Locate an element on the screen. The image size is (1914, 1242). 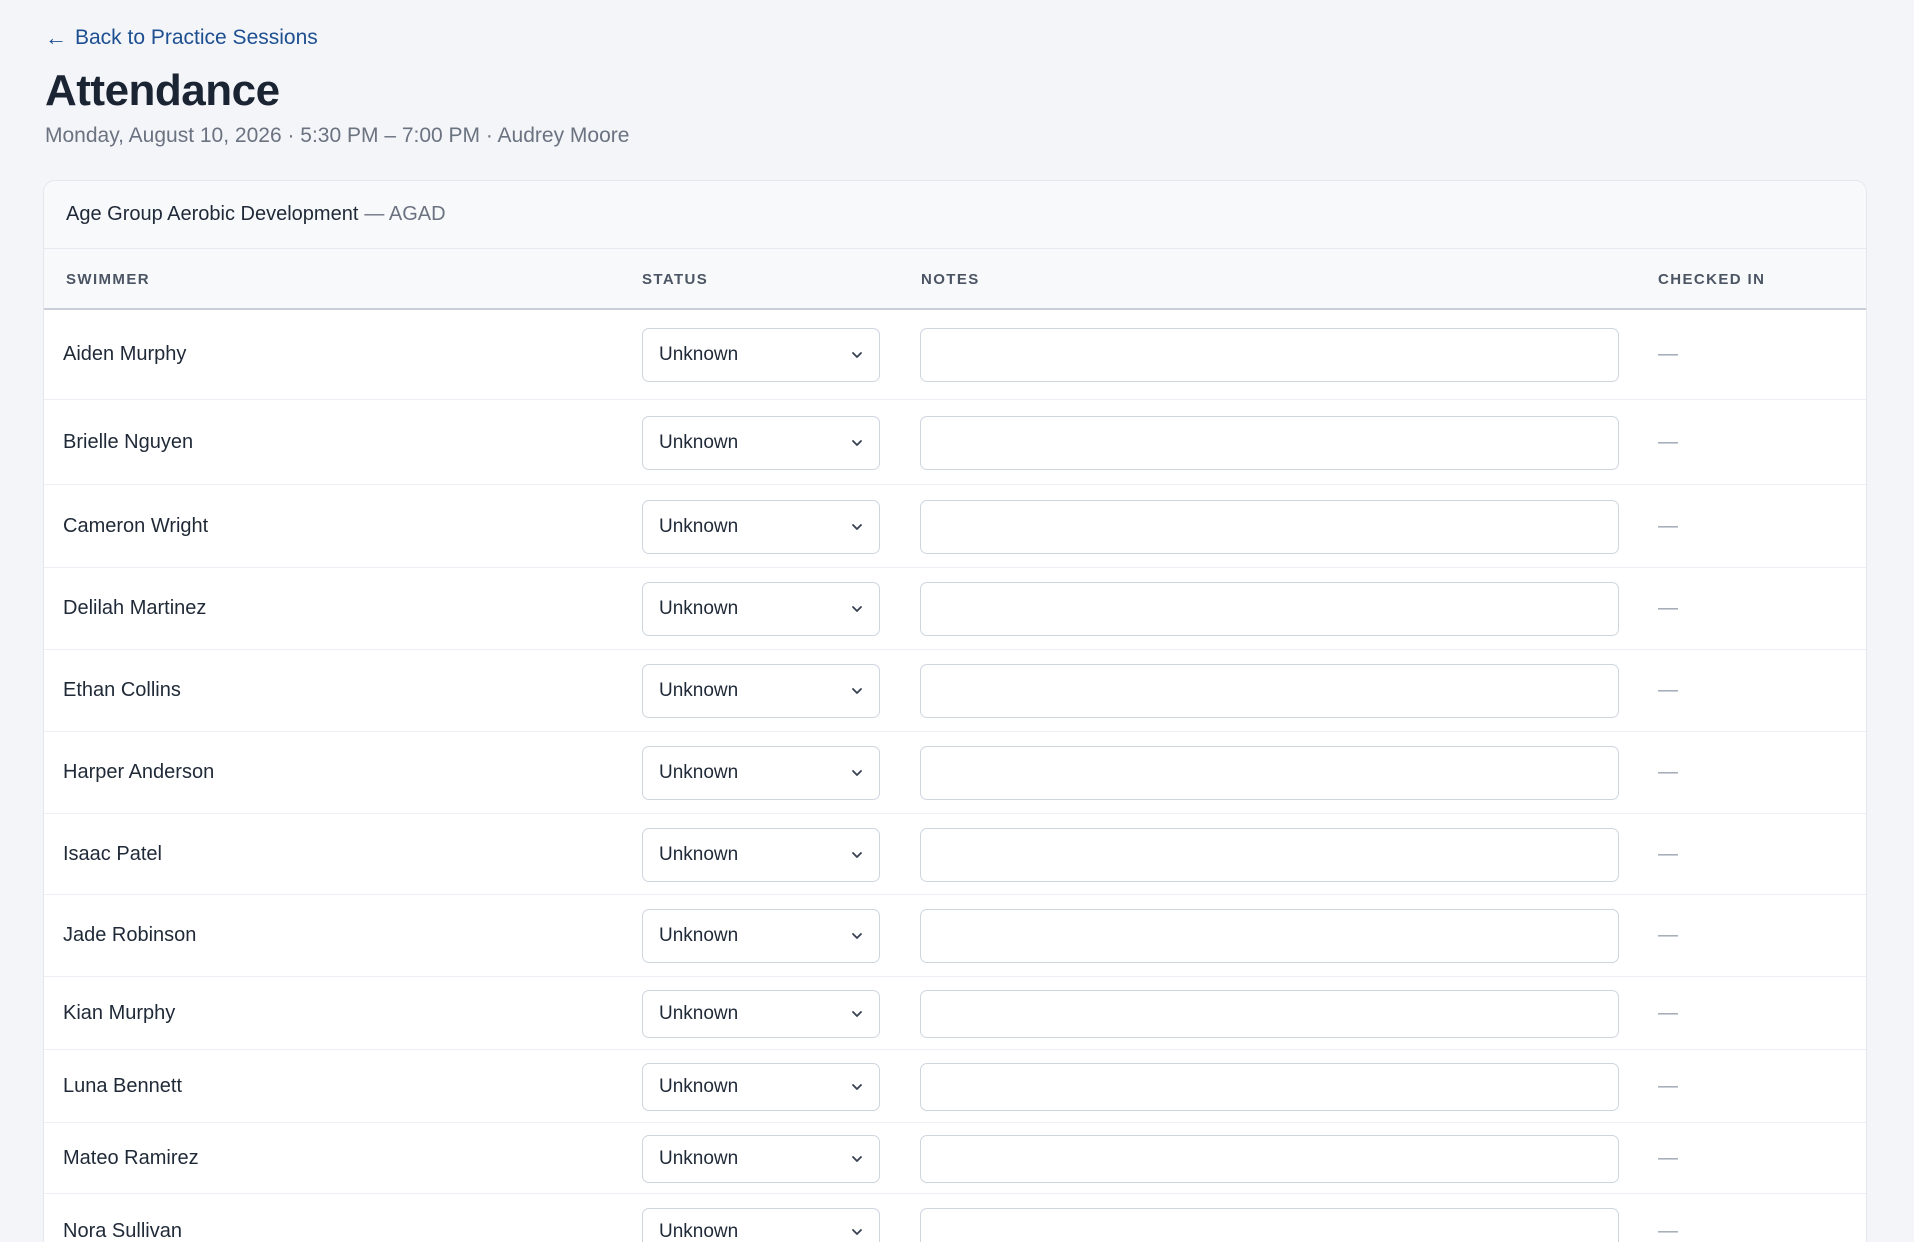
arrow-left-icon: ← is located at coordinates (56, 37).